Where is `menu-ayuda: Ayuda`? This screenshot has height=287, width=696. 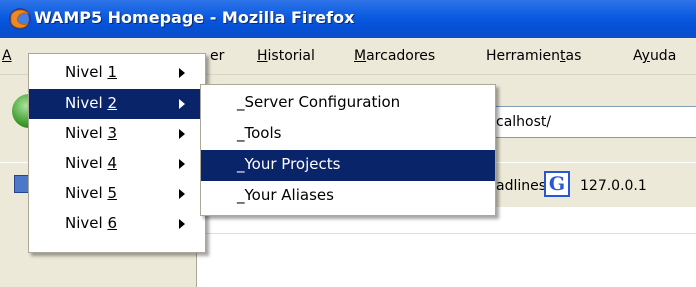
menu-ayuda: Ayuda is located at coordinates (654, 56).